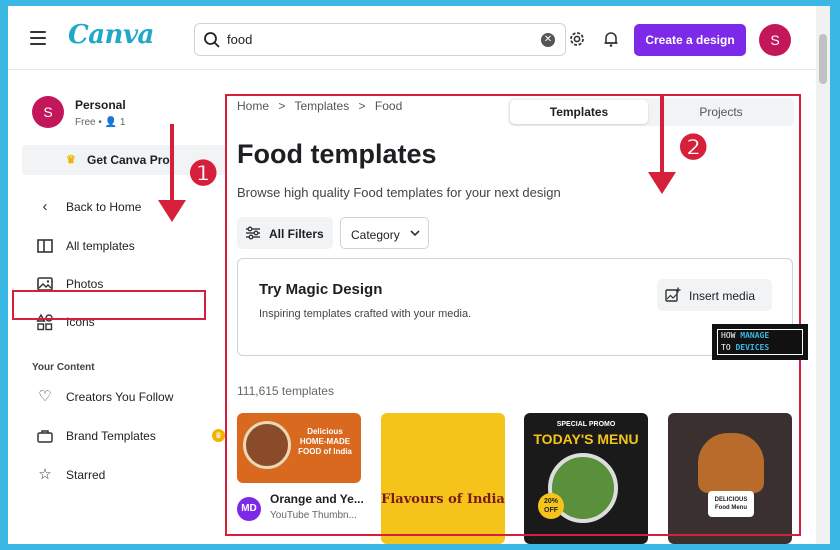 The image size is (840, 550). I want to click on top-bar: Canva food ✕ Create a design S, so click(419, 38).